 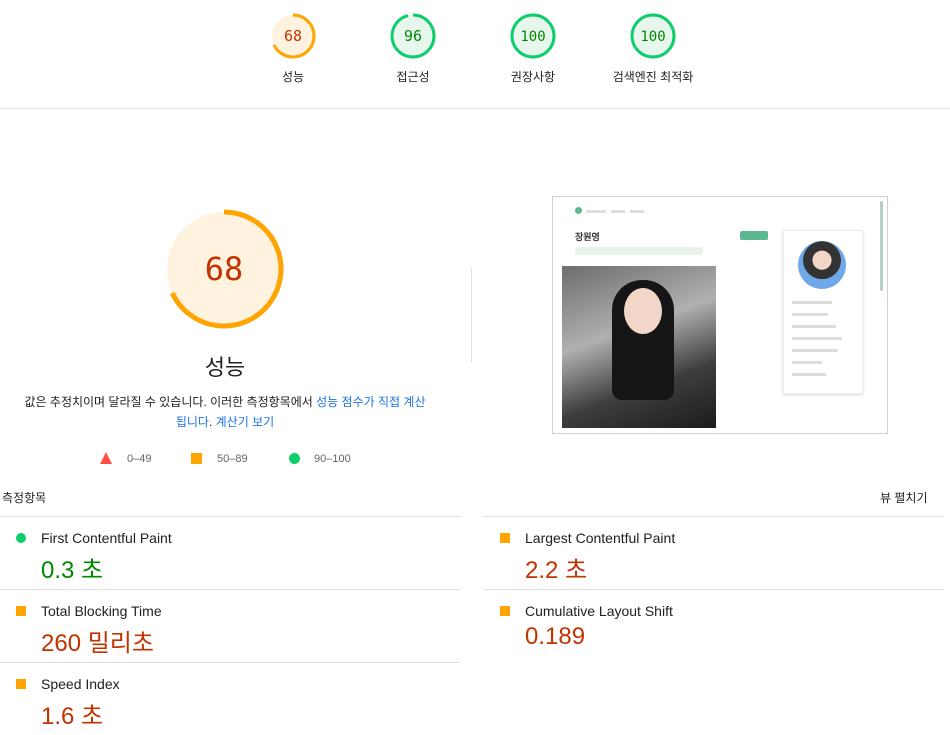 I want to click on metric-name: Speed Index, so click(x=80, y=684).